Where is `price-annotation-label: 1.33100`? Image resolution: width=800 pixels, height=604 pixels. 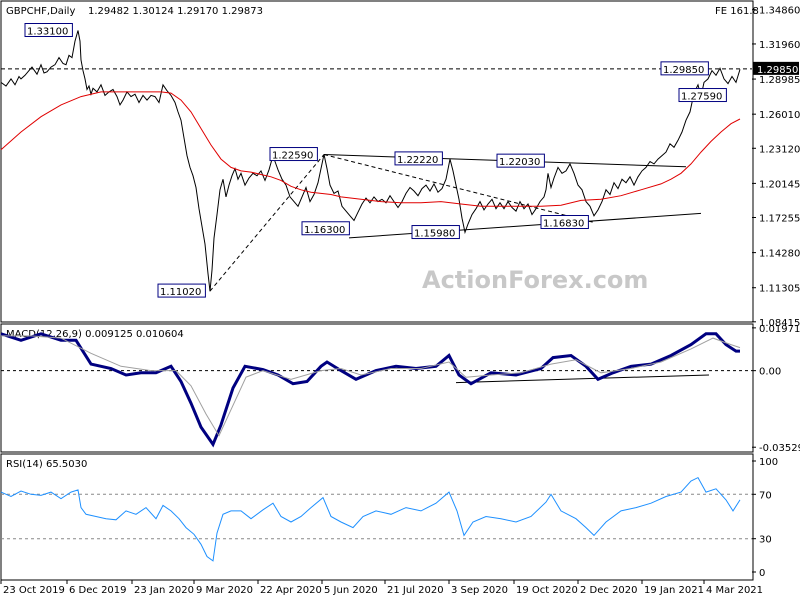
price-annotation-label: 1.33100 is located at coordinates (47, 32).